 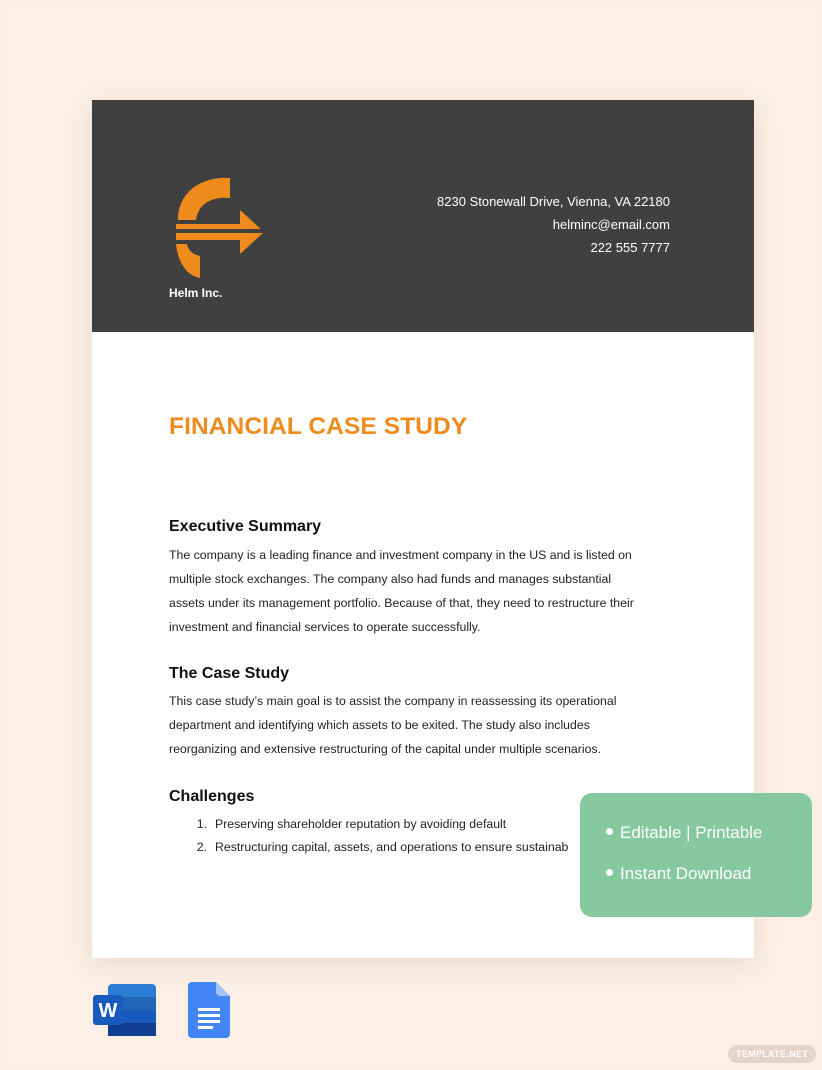 I want to click on badge-editable-label: Editable | Printable, so click(x=691, y=832).